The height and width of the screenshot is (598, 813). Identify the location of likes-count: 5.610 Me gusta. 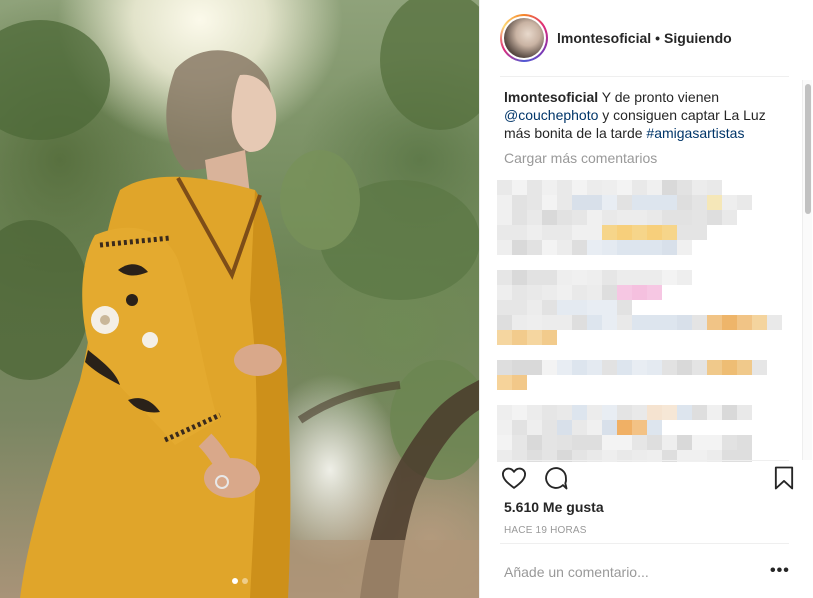
(554, 507).